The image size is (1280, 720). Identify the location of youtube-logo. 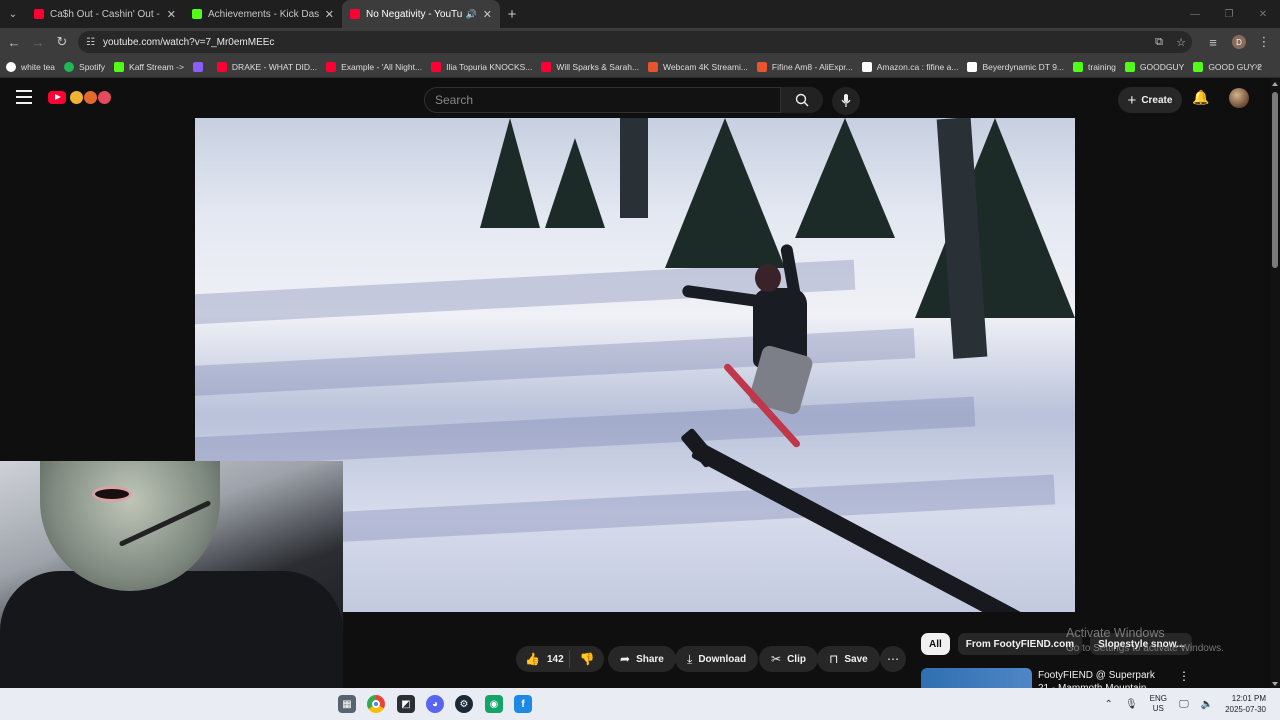
(79, 97).